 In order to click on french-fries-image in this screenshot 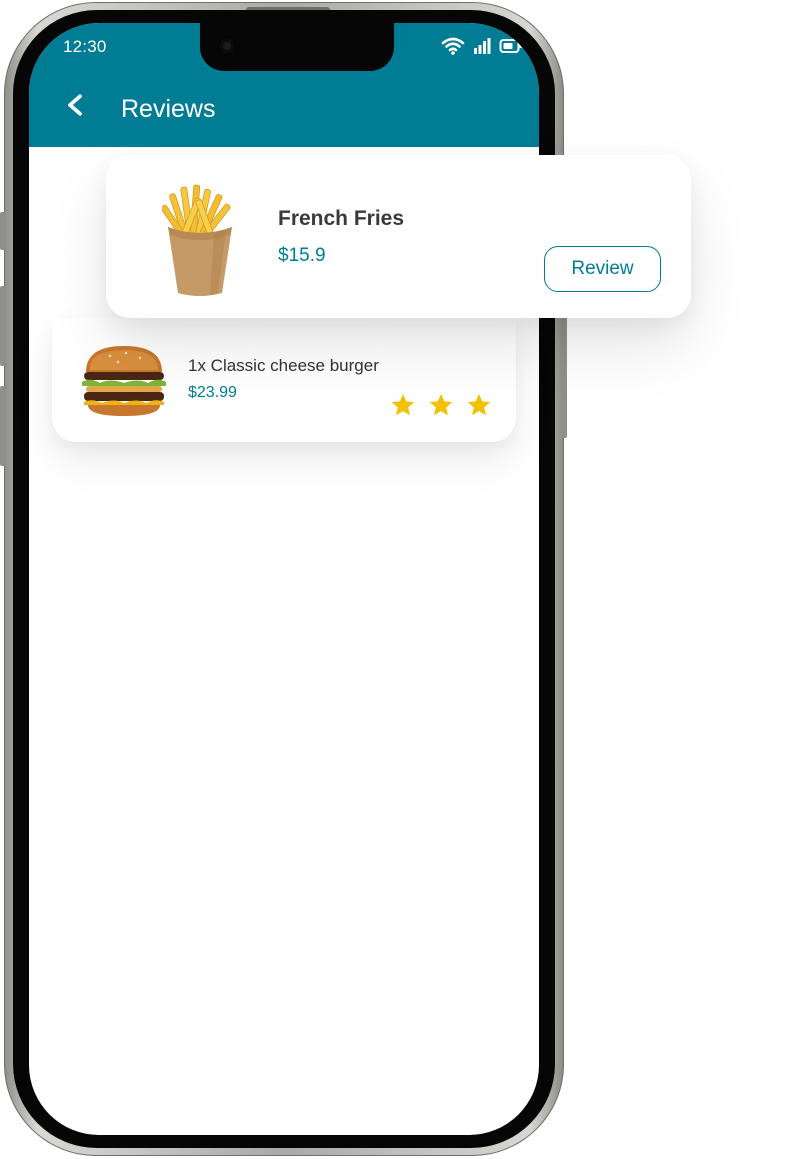, I will do `click(197, 240)`.